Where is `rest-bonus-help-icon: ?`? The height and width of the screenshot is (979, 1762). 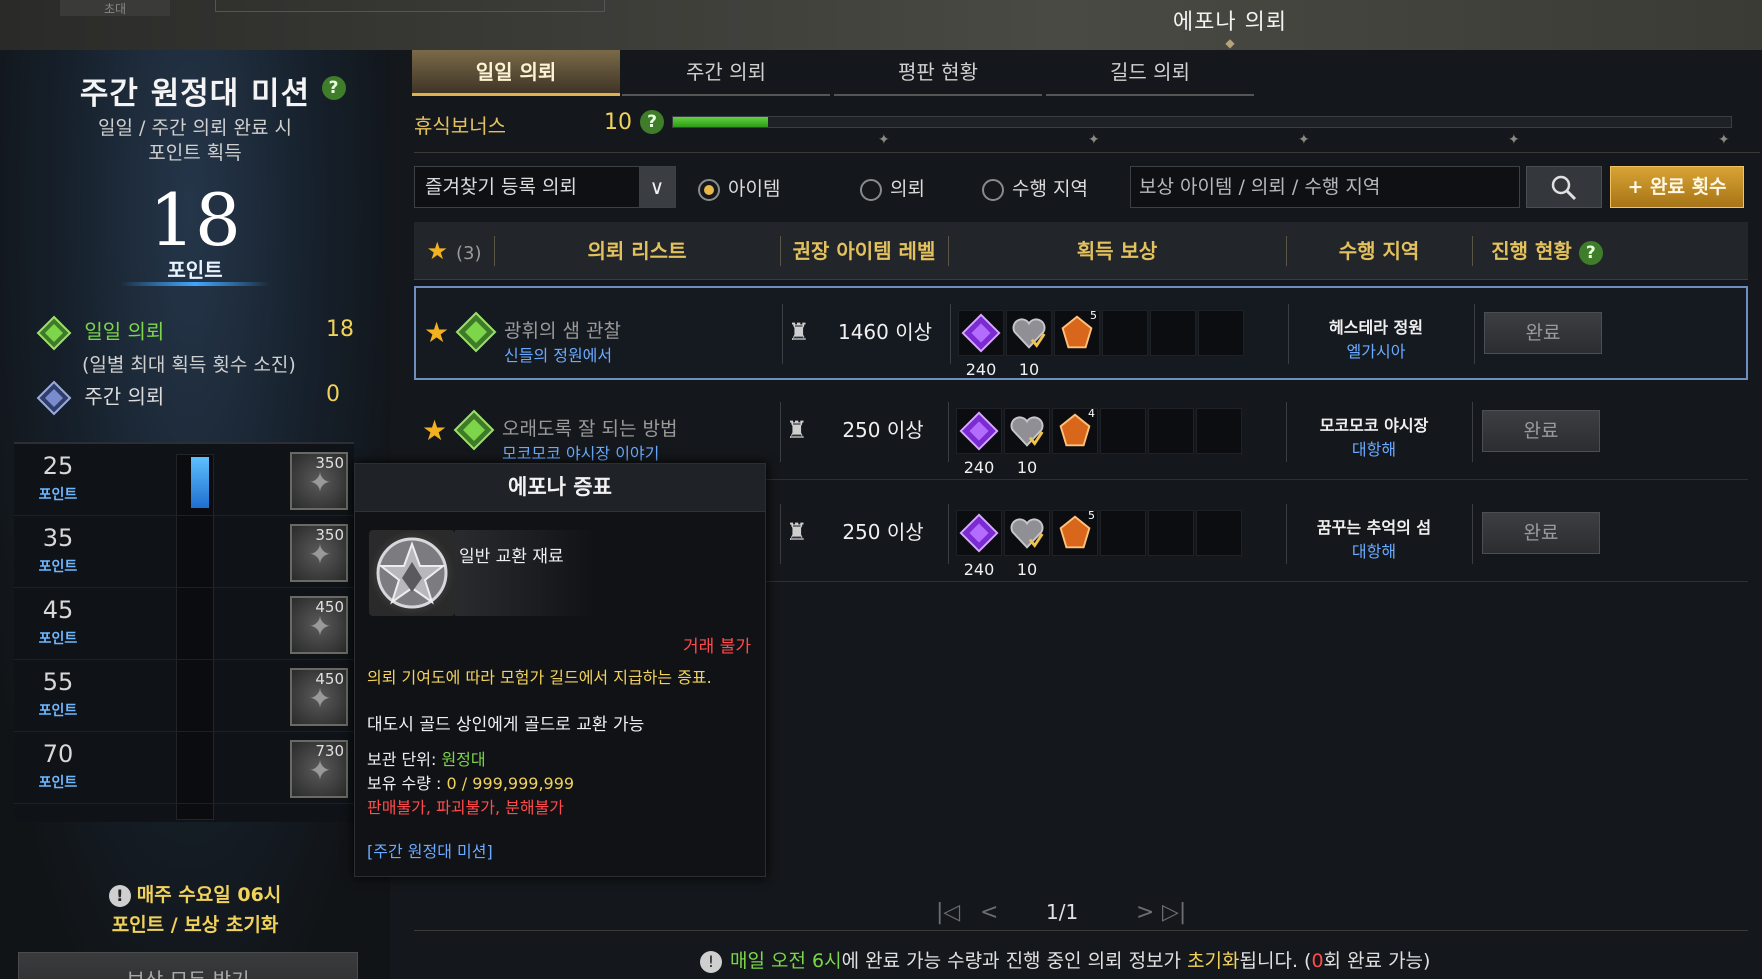
rest-bonus-help-icon: ? is located at coordinates (652, 122).